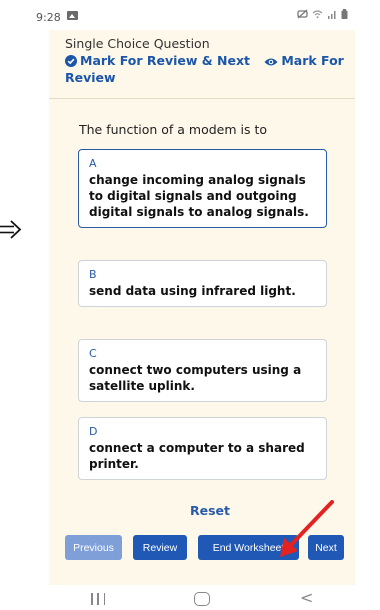 The image size is (380, 610). I want to click on status-icons, so click(322, 14).